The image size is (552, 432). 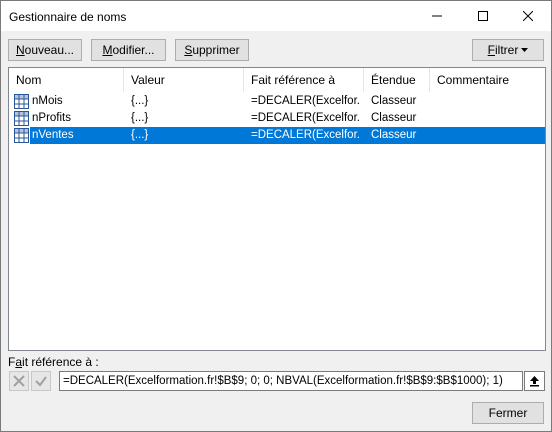 I want to click on refers-to-label: Fait référence à :, so click(x=53, y=362).